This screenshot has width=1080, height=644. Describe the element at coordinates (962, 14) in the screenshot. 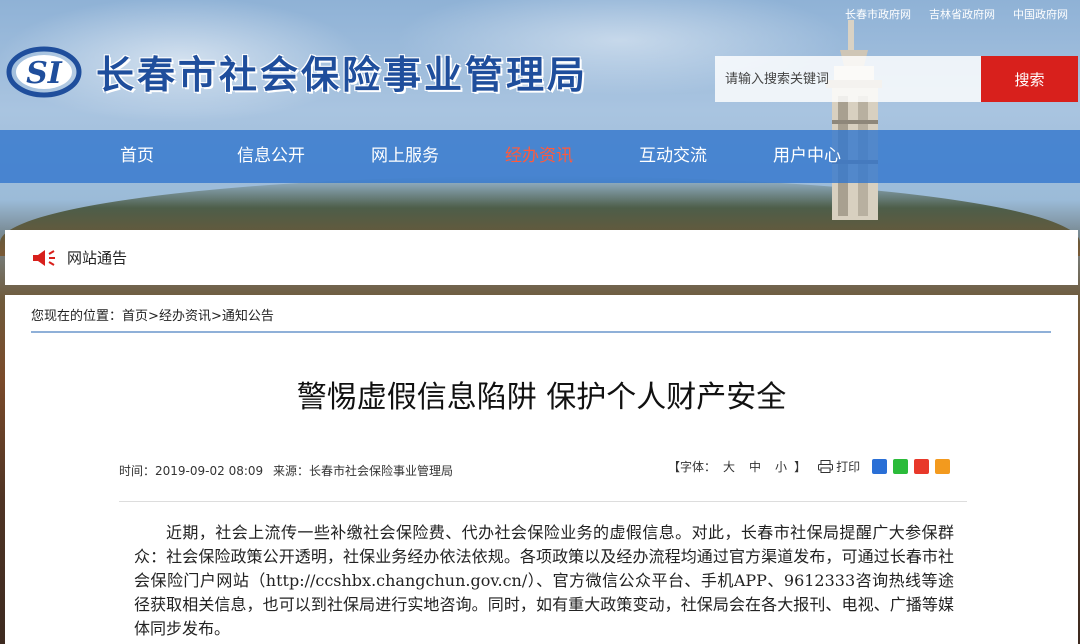

I see `top-link-jilin-gov: 吉林省政府网` at that location.